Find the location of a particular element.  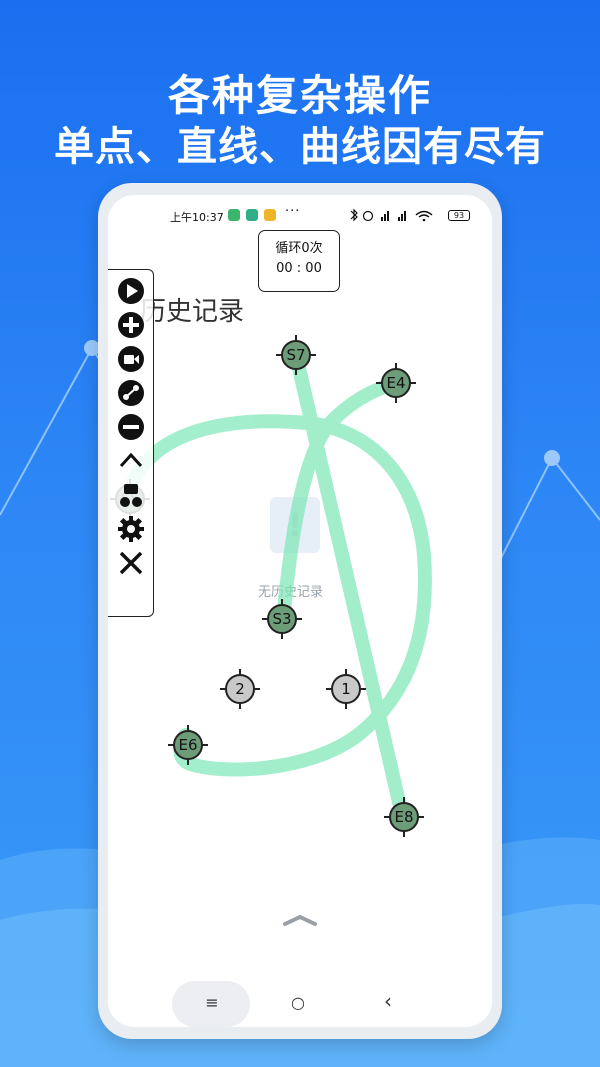

gesture-target-s3: S3 is located at coordinates (282, 619).